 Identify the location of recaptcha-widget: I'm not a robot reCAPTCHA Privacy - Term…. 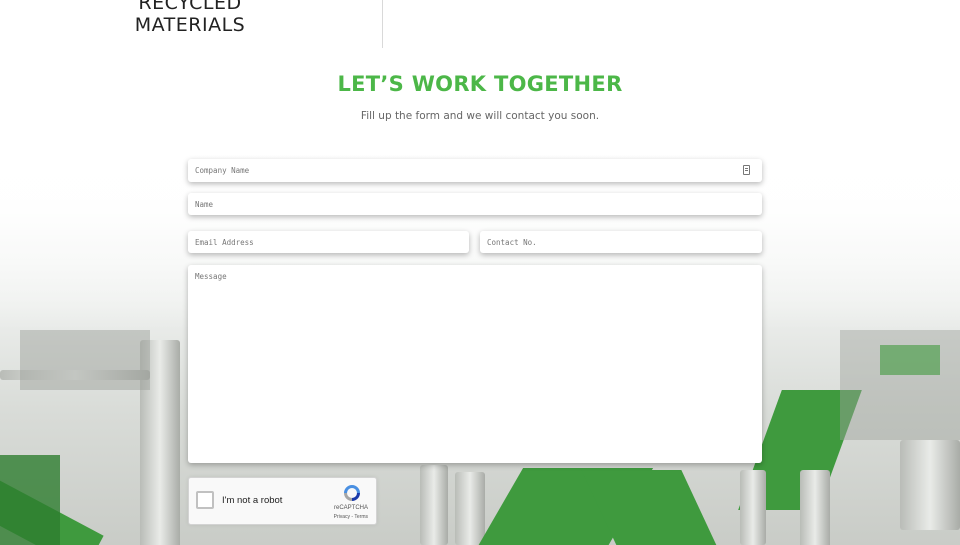
(282, 501).